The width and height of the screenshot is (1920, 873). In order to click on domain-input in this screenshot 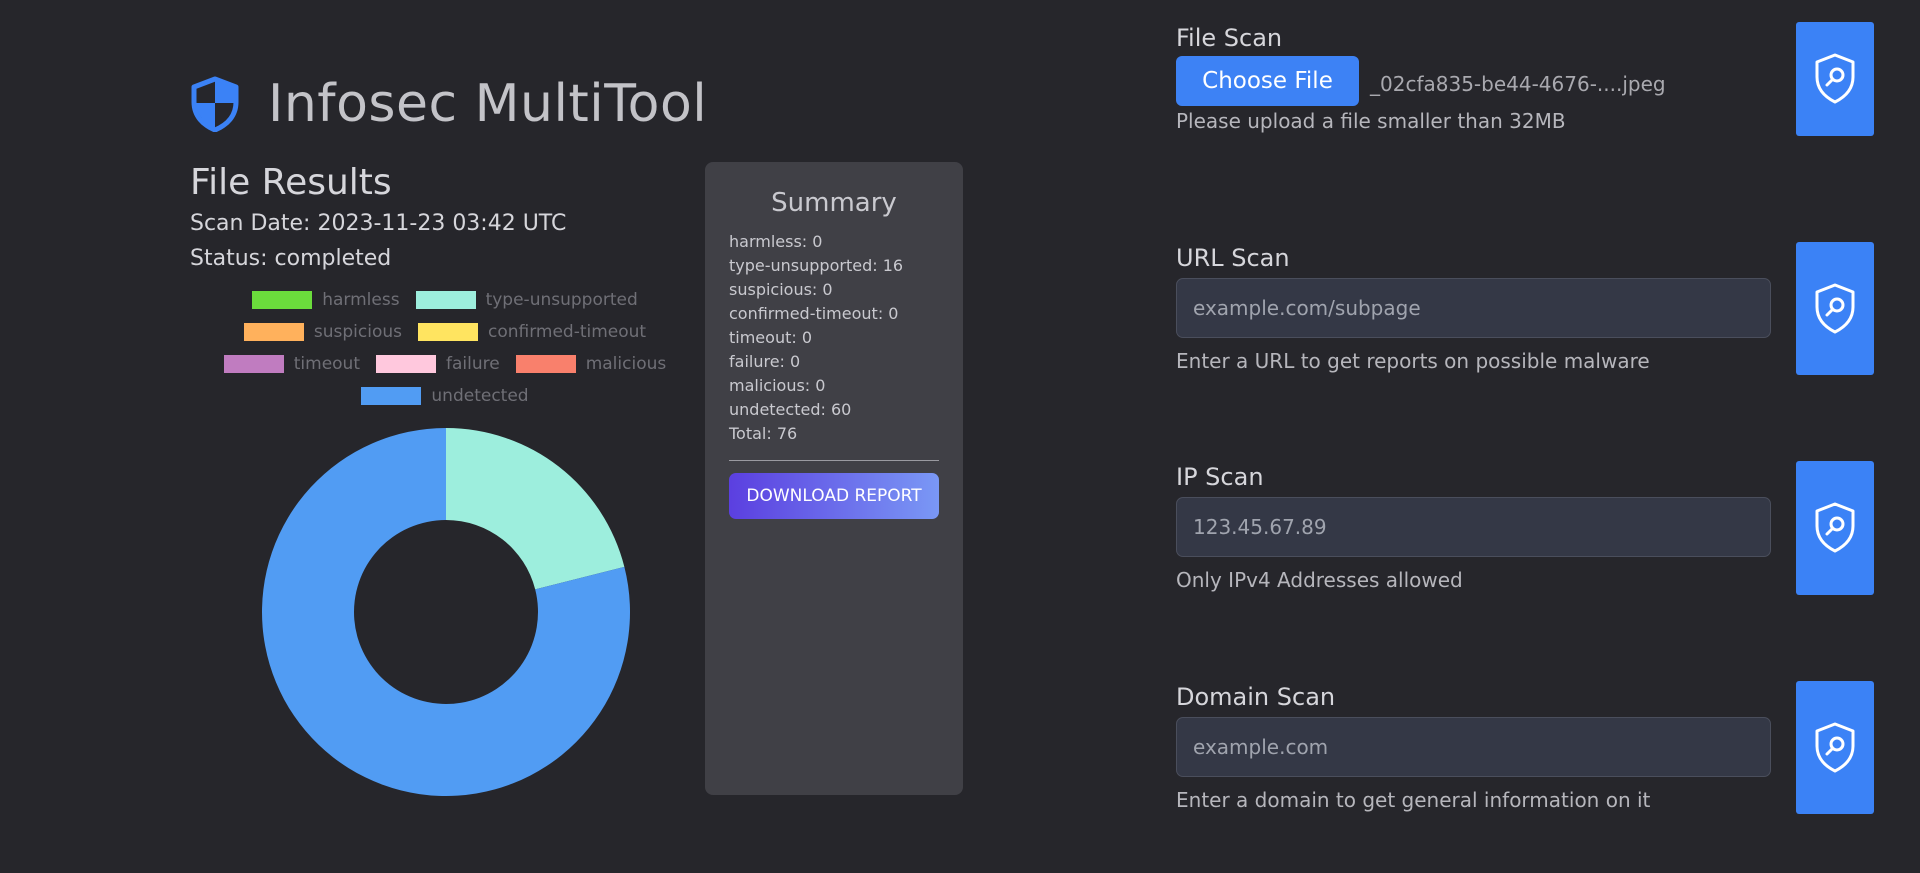, I will do `click(1473, 747)`.